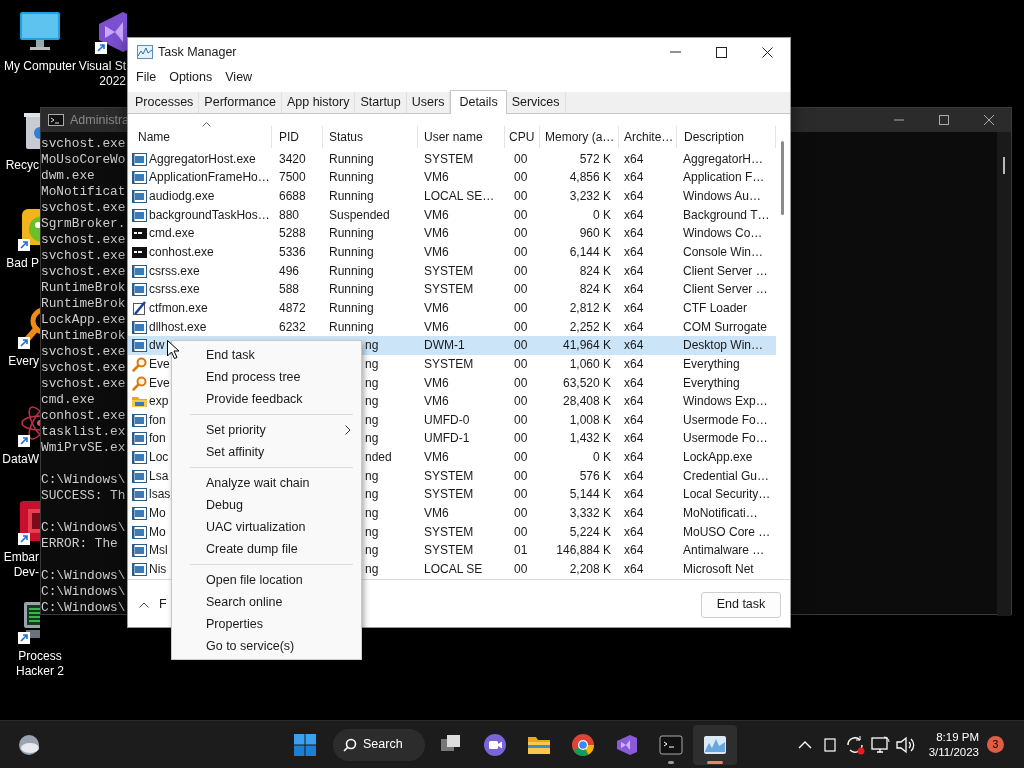  I want to click on table-cell: 146,884 K, so click(583, 551).